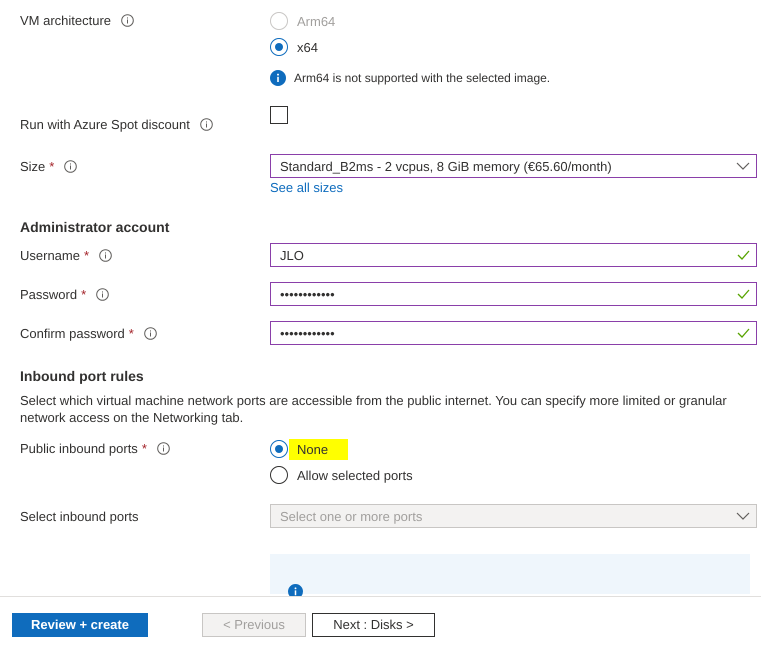 The width and height of the screenshot is (761, 652). I want to click on radio-option: x64, so click(513, 47).